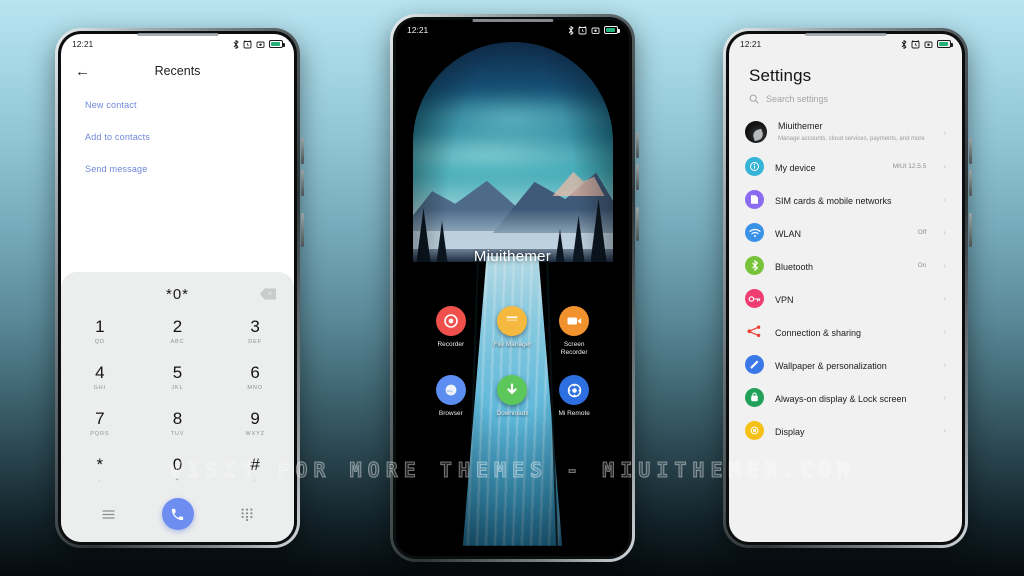  Describe the element at coordinates (845, 298) in the screenshot. I see `settings-row-vpn: VPN ›` at that location.